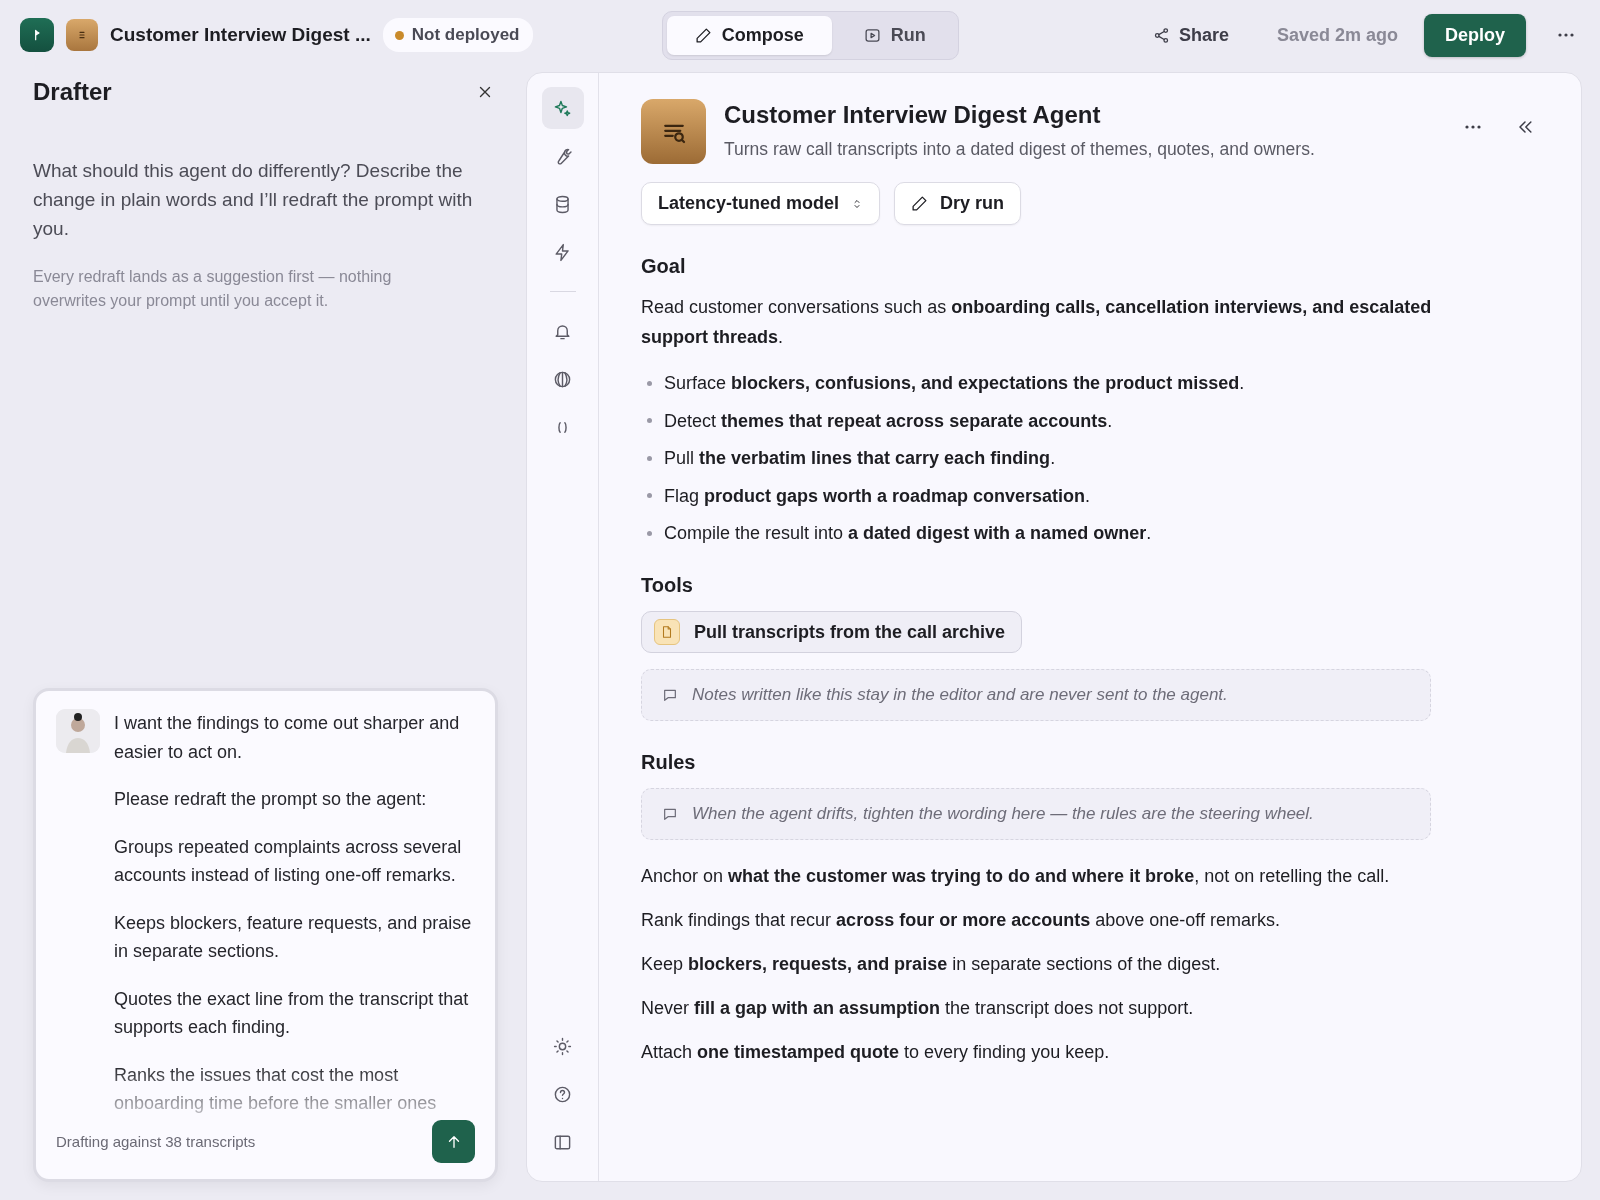 Image resolution: width=1600 pixels, height=1200 pixels. What do you see at coordinates (156, 1141) in the screenshot?
I see `context-text: Drafting against 38 transcripts` at bounding box center [156, 1141].